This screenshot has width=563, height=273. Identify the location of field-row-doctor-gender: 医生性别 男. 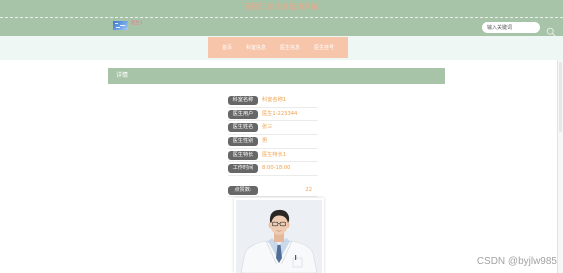
(273, 142).